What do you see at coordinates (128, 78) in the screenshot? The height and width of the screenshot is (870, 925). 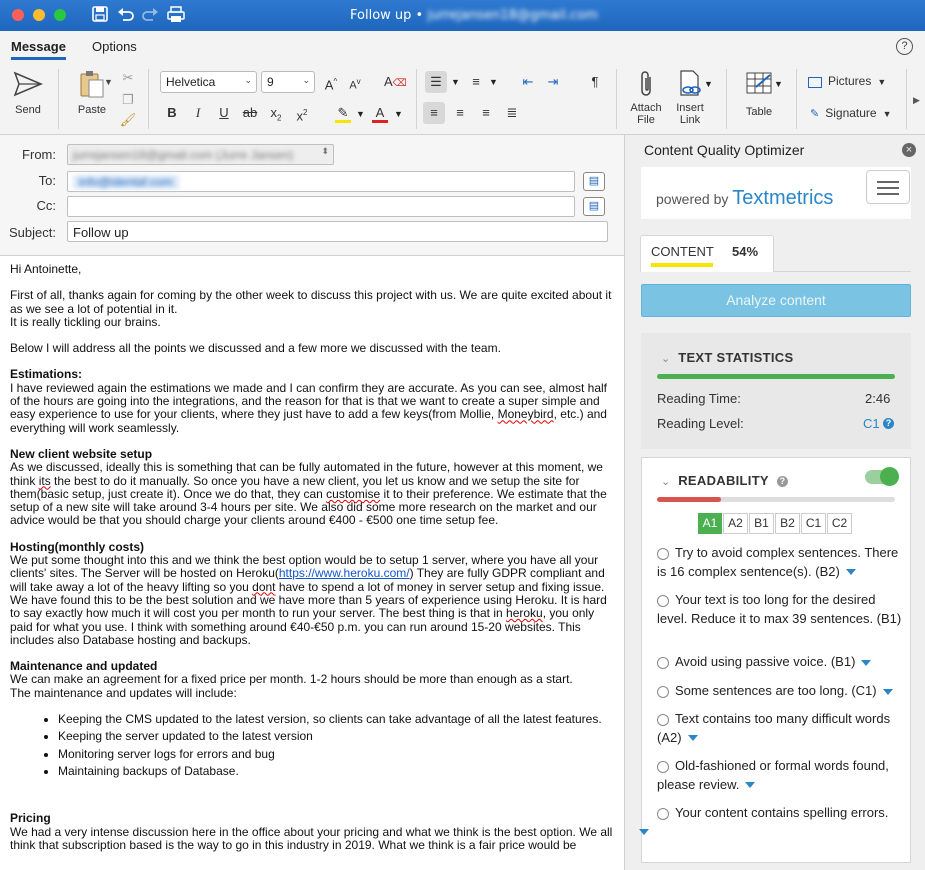 I see `scissors-icon: ✂` at bounding box center [128, 78].